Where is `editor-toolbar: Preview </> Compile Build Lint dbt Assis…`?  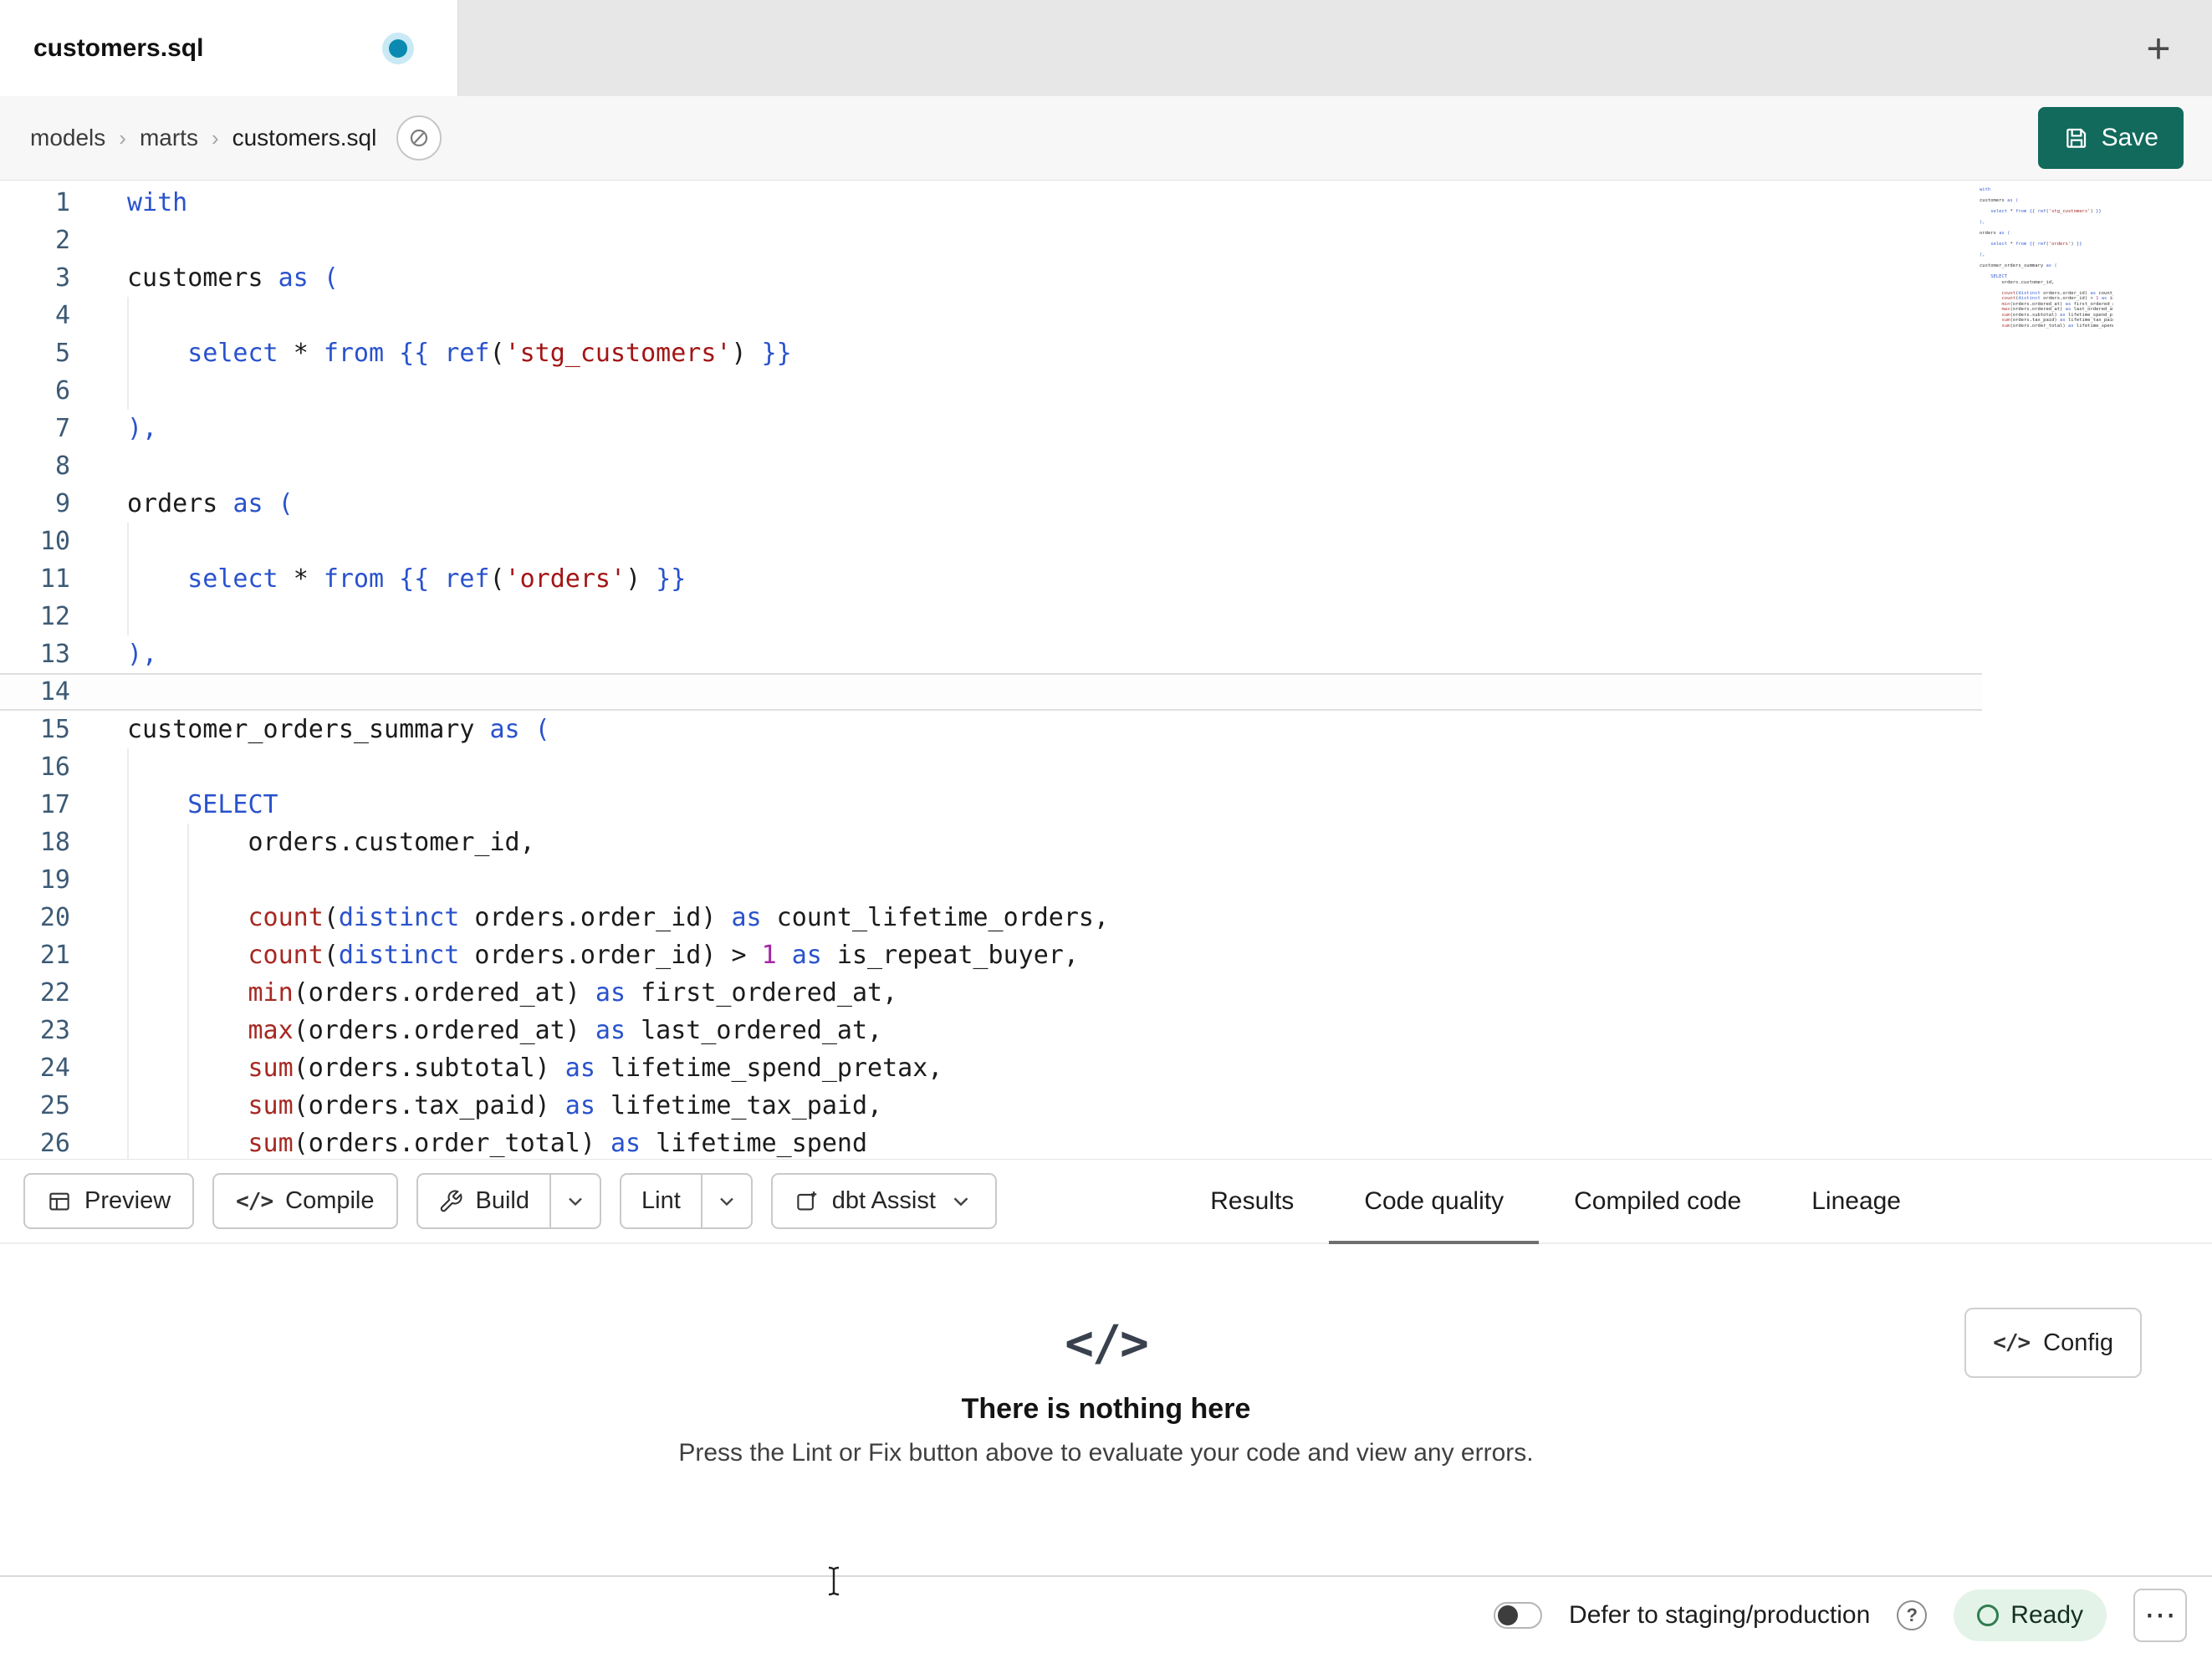
editor-toolbar: Preview </> Compile Build Lint dbt Assis… is located at coordinates (1106, 1202).